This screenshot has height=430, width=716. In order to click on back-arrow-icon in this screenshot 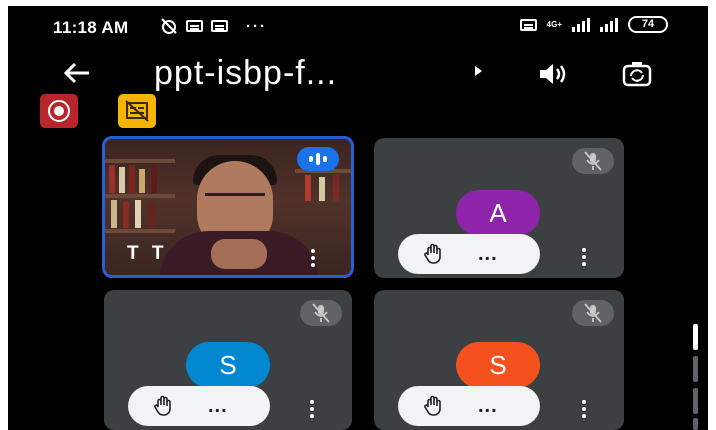, I will do `click(77, 76)`.